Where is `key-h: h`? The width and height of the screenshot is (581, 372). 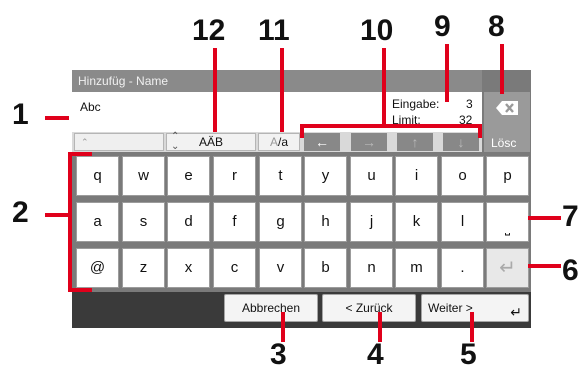 key-h: h is located at coordinates (325, 222).